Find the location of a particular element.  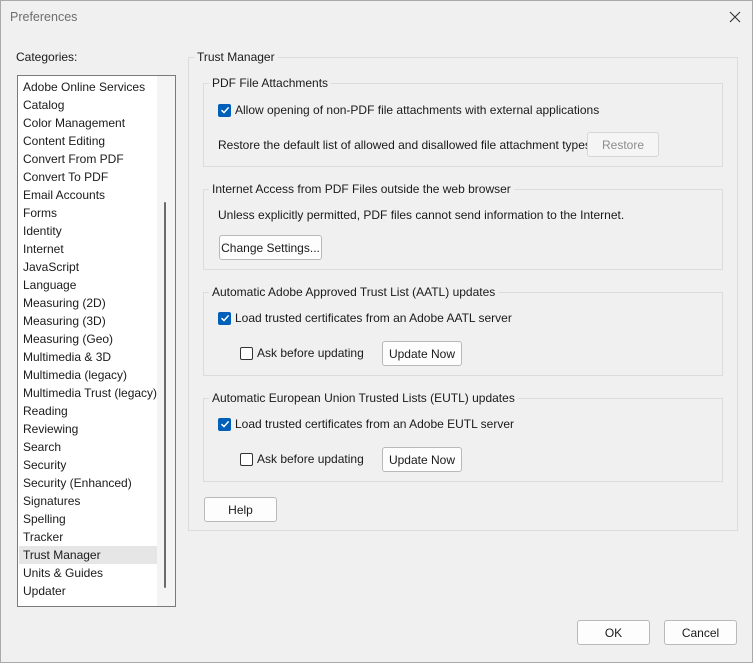

eutl-update-now-button: Update Now is located at coordinates (422, 459).